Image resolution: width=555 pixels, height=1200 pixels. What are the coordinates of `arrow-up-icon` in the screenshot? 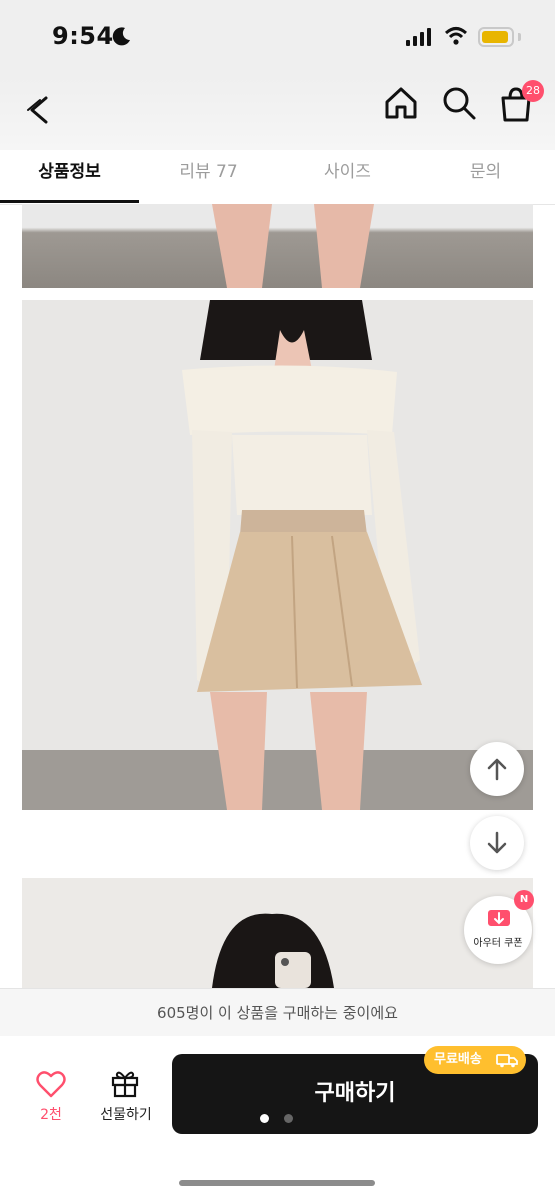 It's located at (497, 769).